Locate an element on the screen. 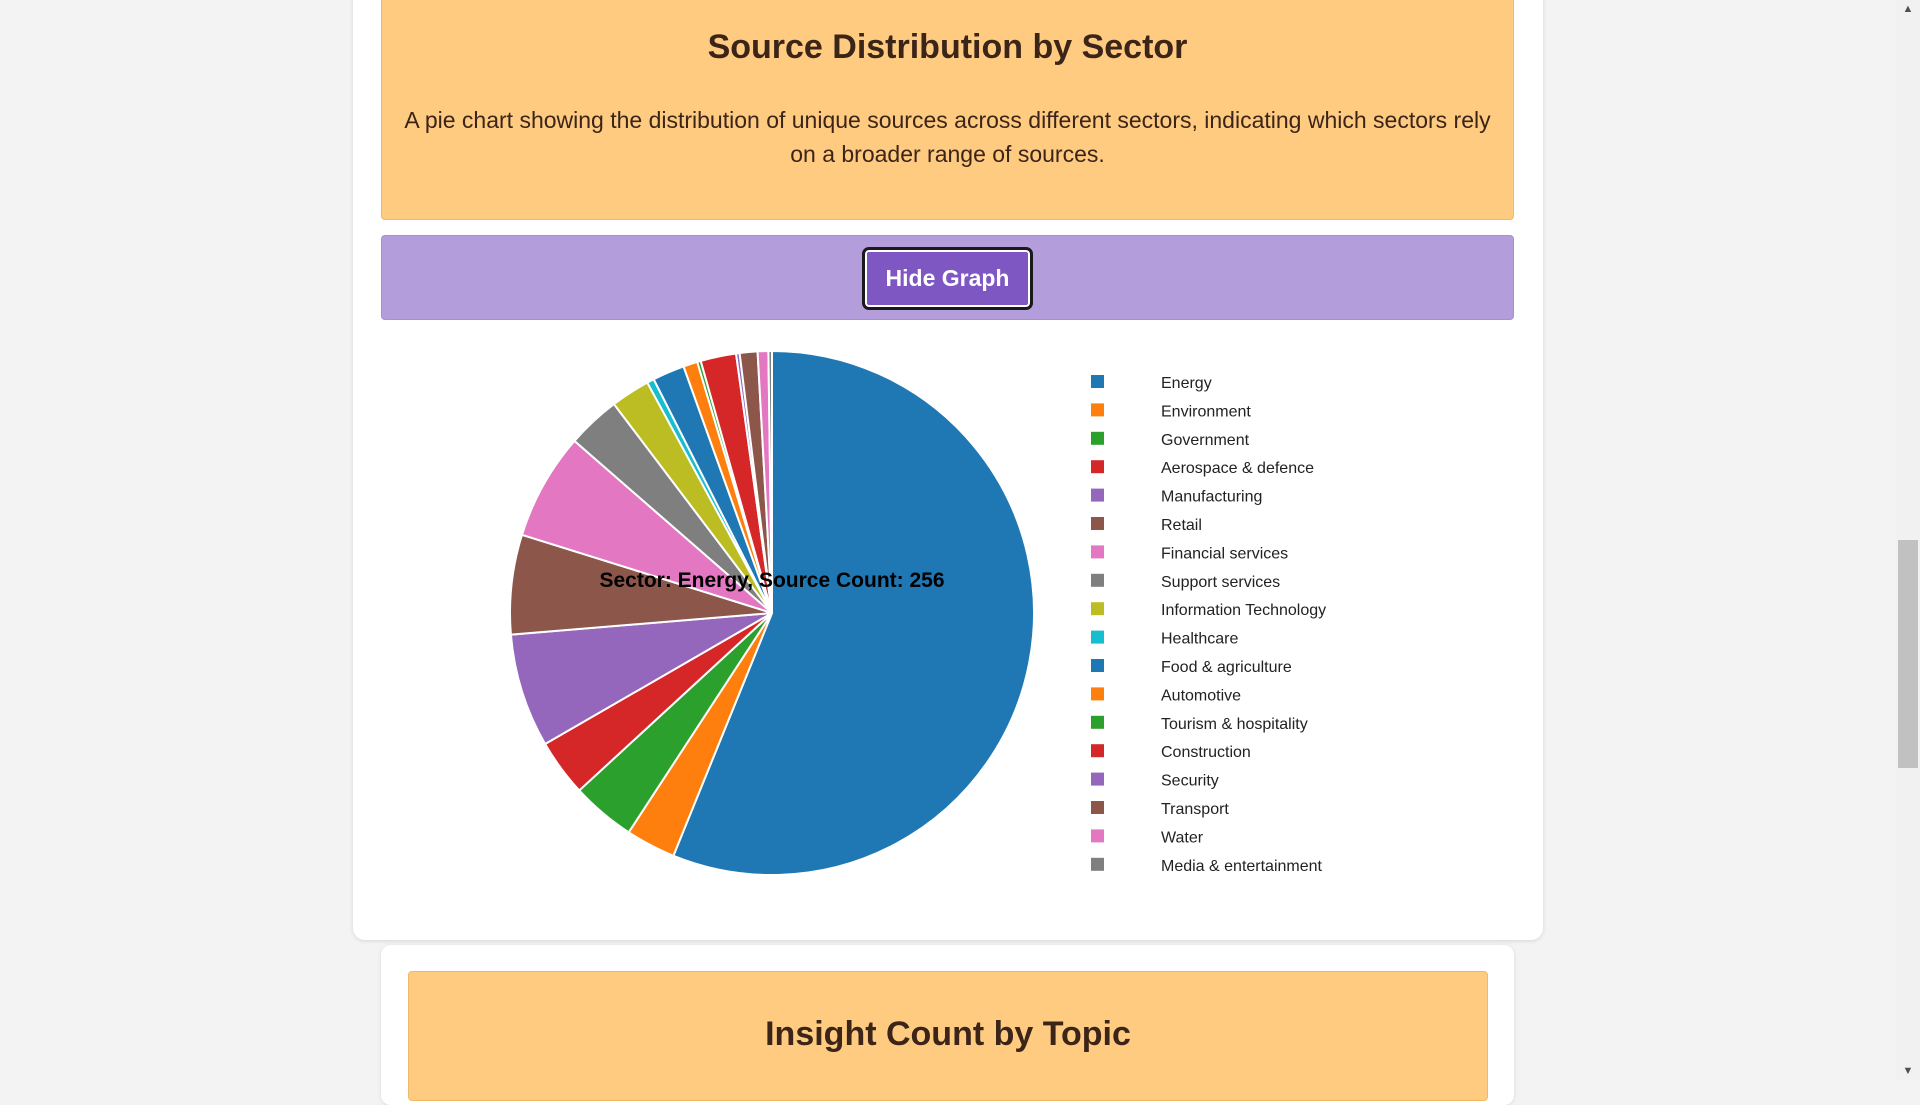 This screenshot has width=1920, height=1105. legend-label-government: Government is located at coordinates (1205, 440).